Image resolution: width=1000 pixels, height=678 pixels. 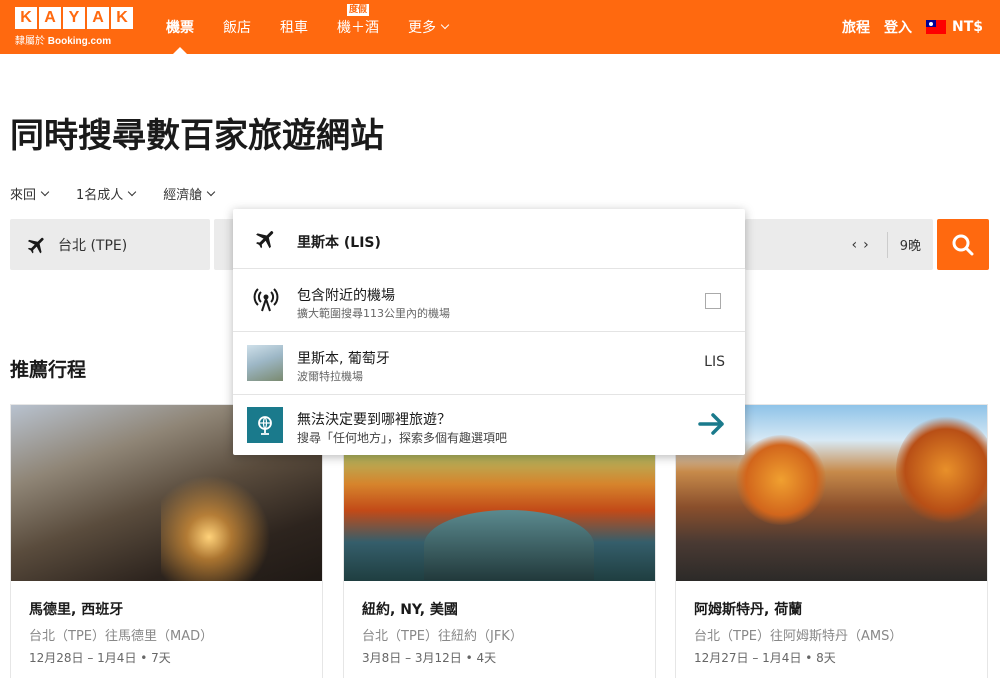 I want to click on origin-field: 台北 (TPE), so click(x=110, y=244).